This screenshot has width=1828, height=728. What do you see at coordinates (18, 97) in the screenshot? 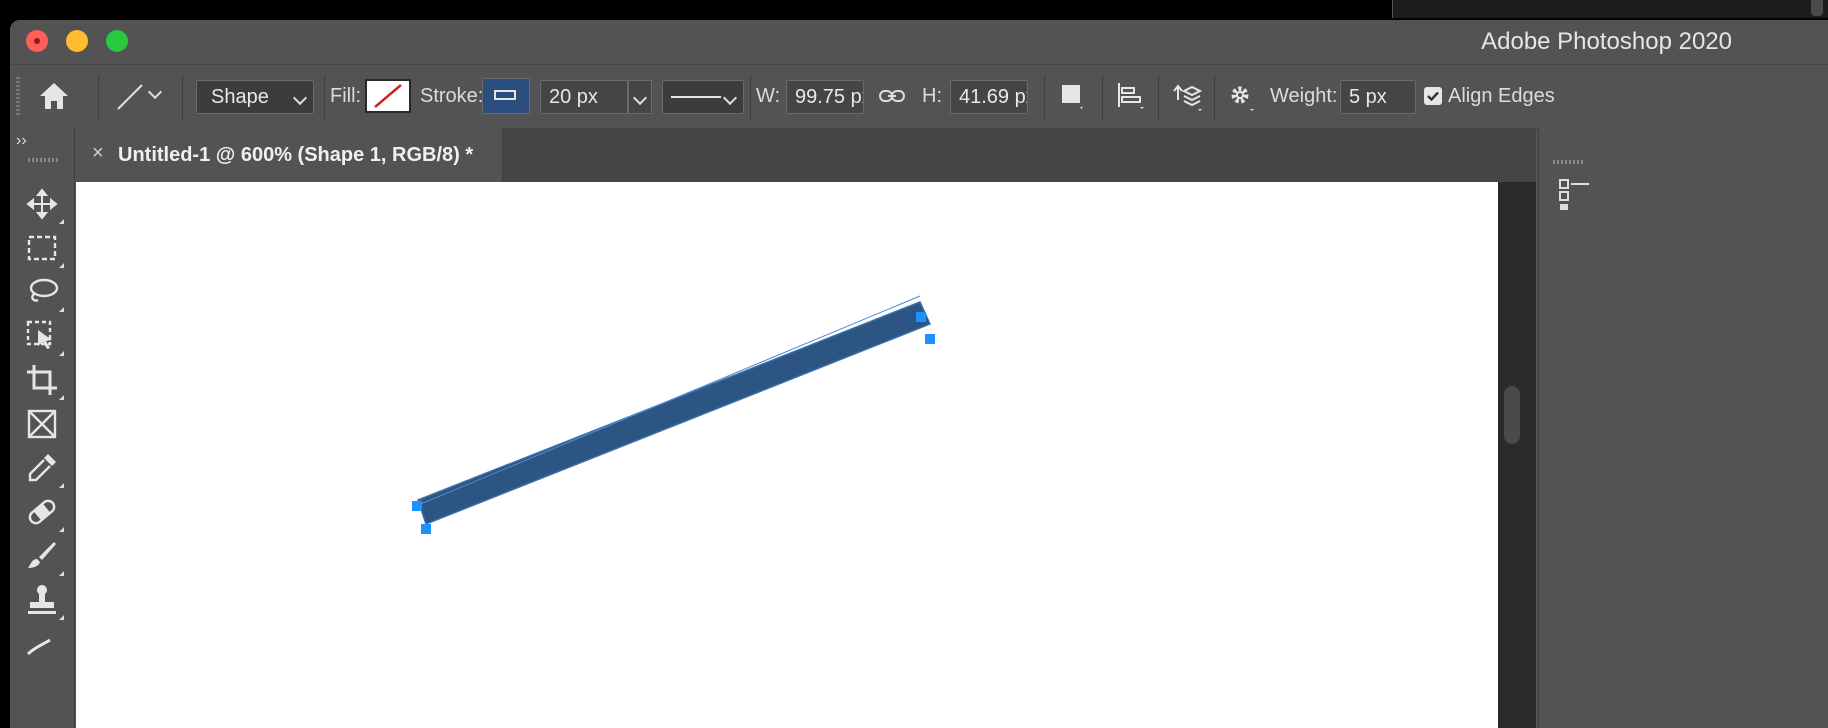
I see `options-bar-grip` at bounding box center [18, 97].